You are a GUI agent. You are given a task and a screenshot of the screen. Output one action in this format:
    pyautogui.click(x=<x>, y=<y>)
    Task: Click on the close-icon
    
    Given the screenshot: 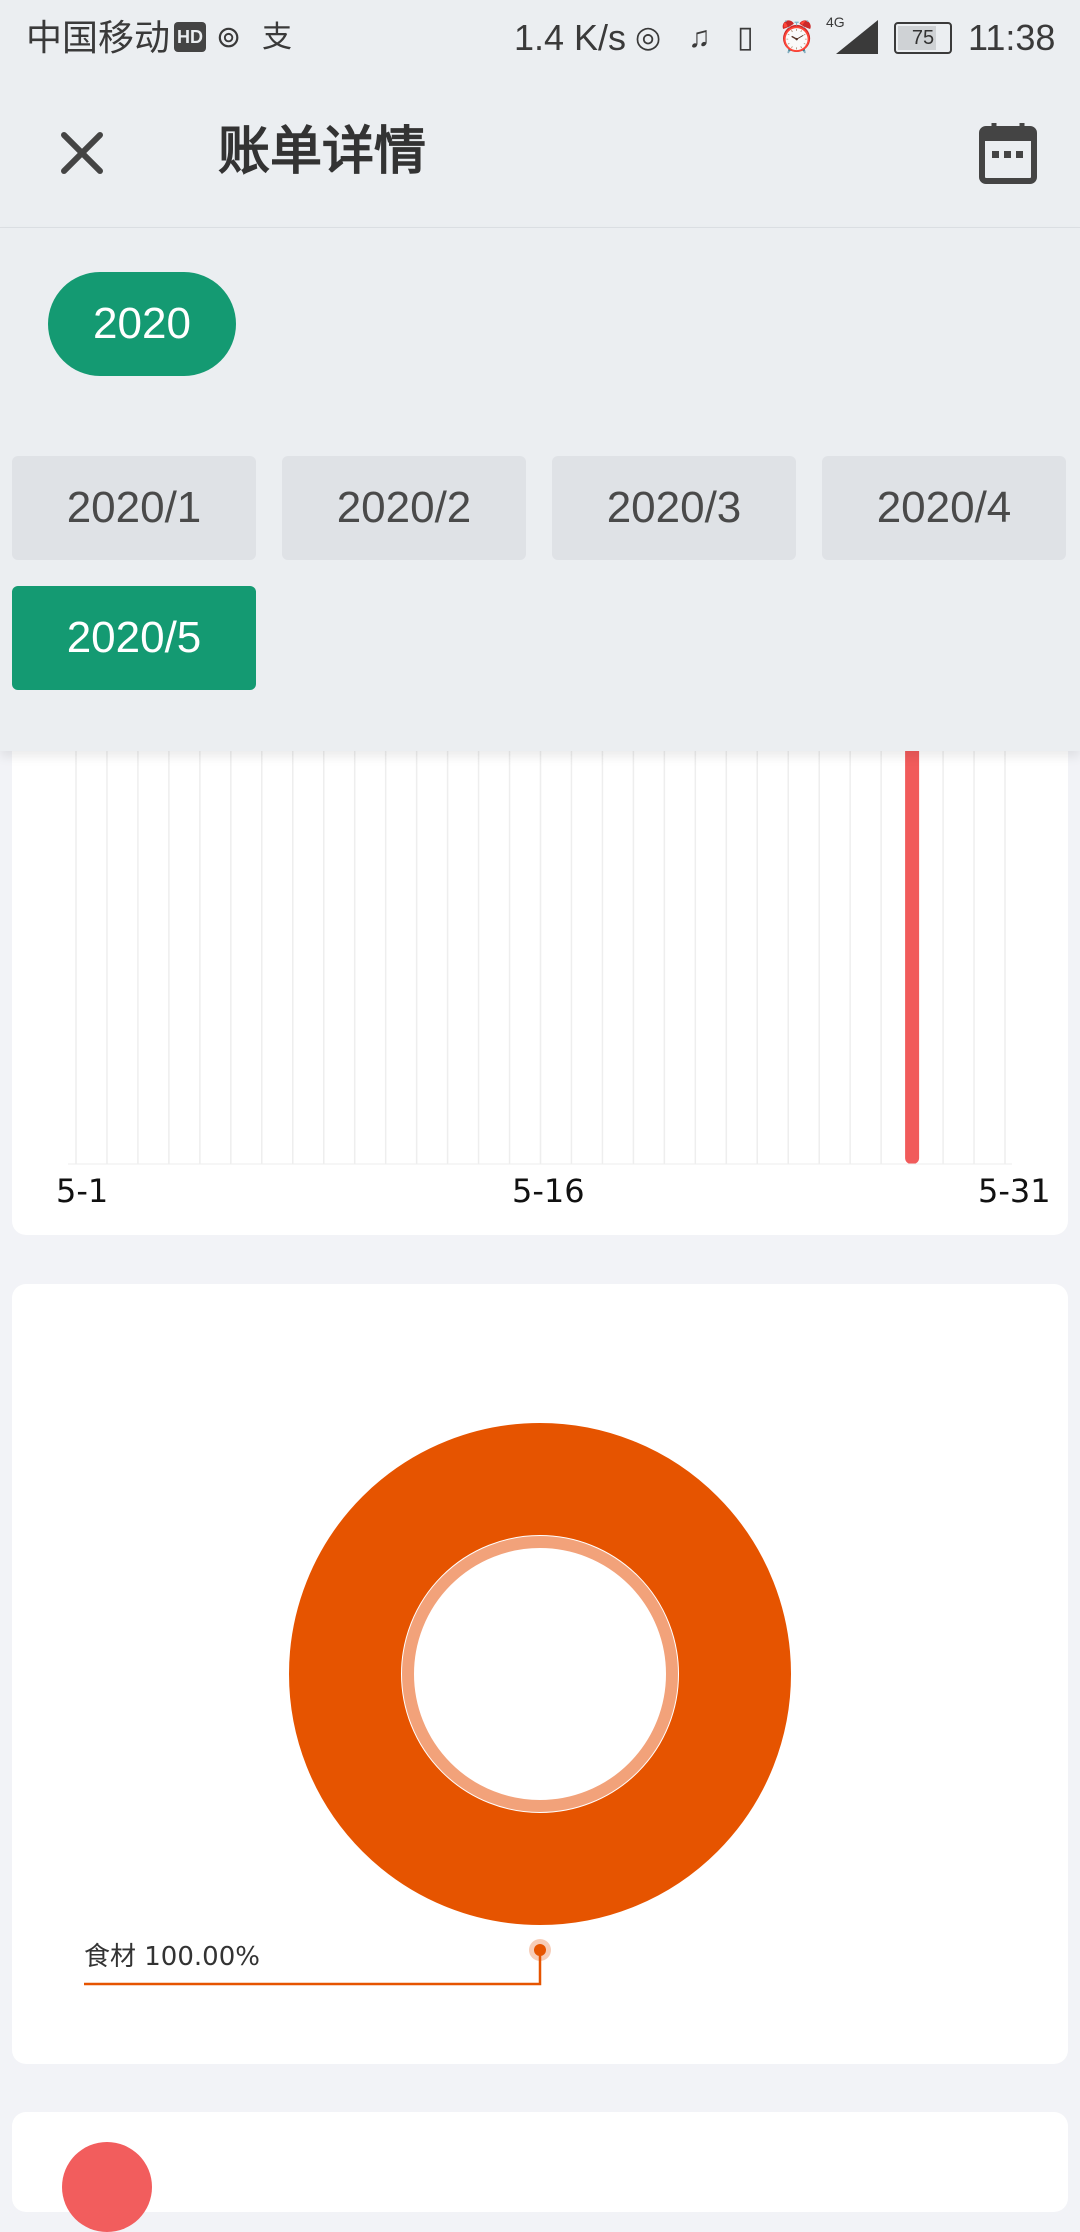 What is the action you would take?
    pyautogui.click(x=82, y=153)
    